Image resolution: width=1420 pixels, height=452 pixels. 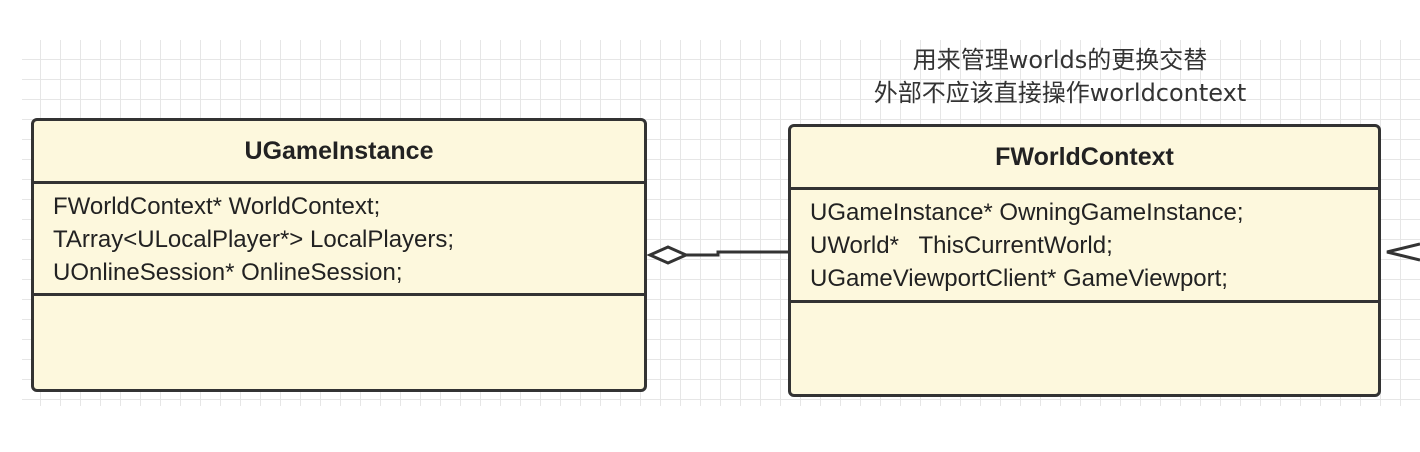 What do you see at coordinates (668, 255) in the screenshot?
I see `aggregation-diamond` at bounding box center [668, 255].